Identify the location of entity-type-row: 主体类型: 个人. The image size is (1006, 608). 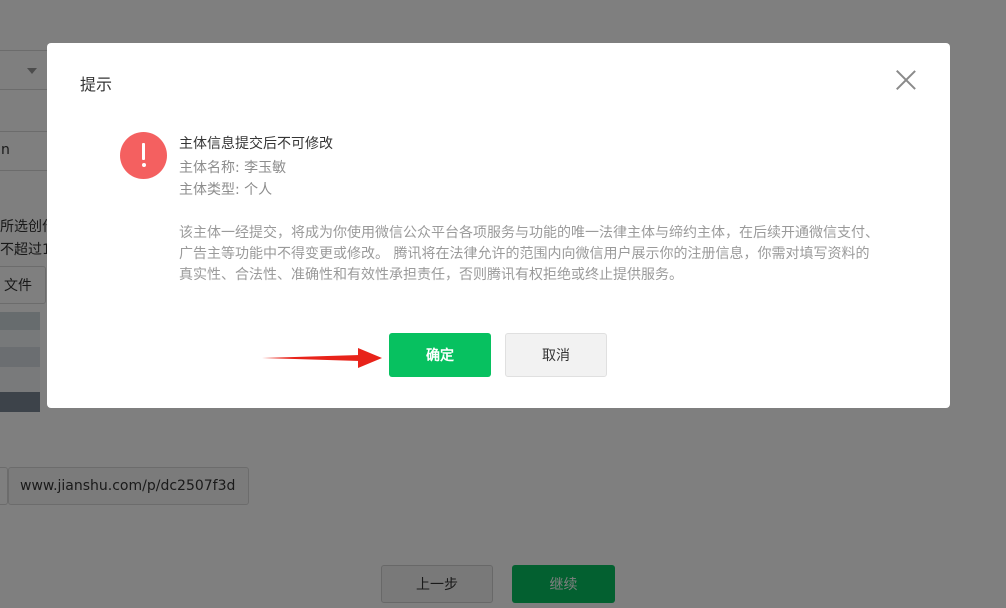
(225, 189).